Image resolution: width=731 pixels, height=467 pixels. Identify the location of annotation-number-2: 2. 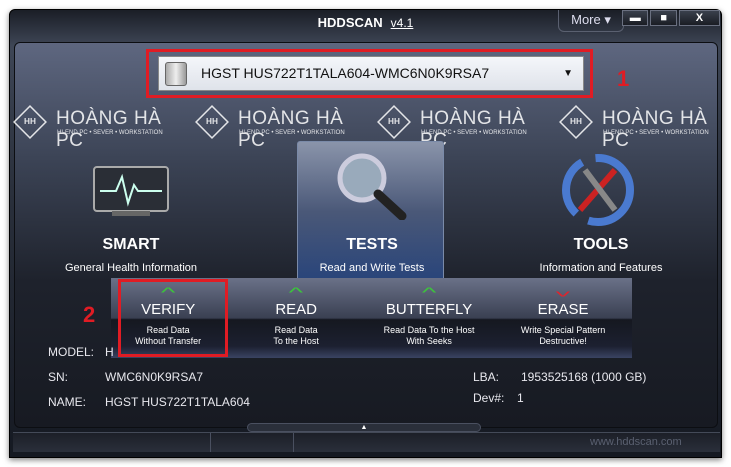
(89, 314).